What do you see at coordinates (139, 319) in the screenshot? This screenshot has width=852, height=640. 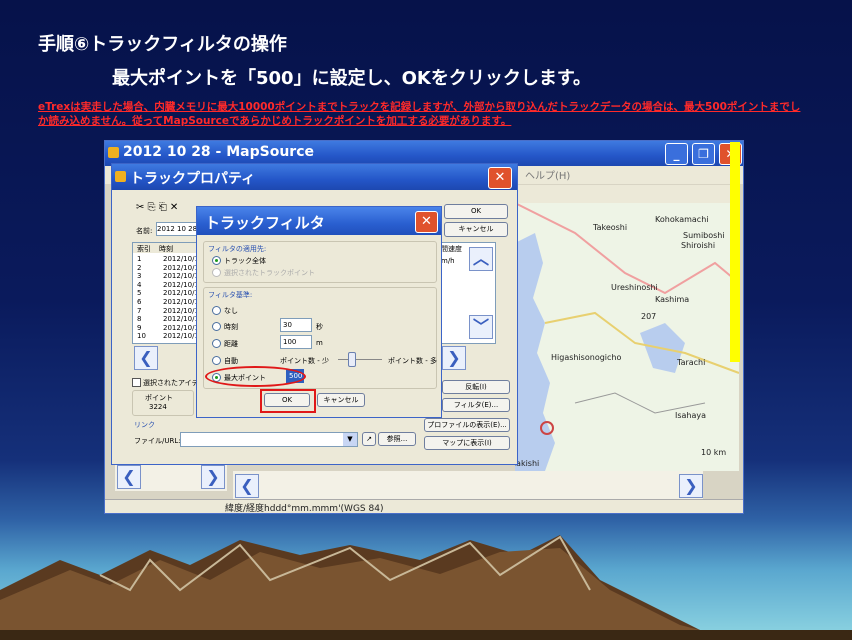 I see `row-index: 8` at bounding box center [139, 319].